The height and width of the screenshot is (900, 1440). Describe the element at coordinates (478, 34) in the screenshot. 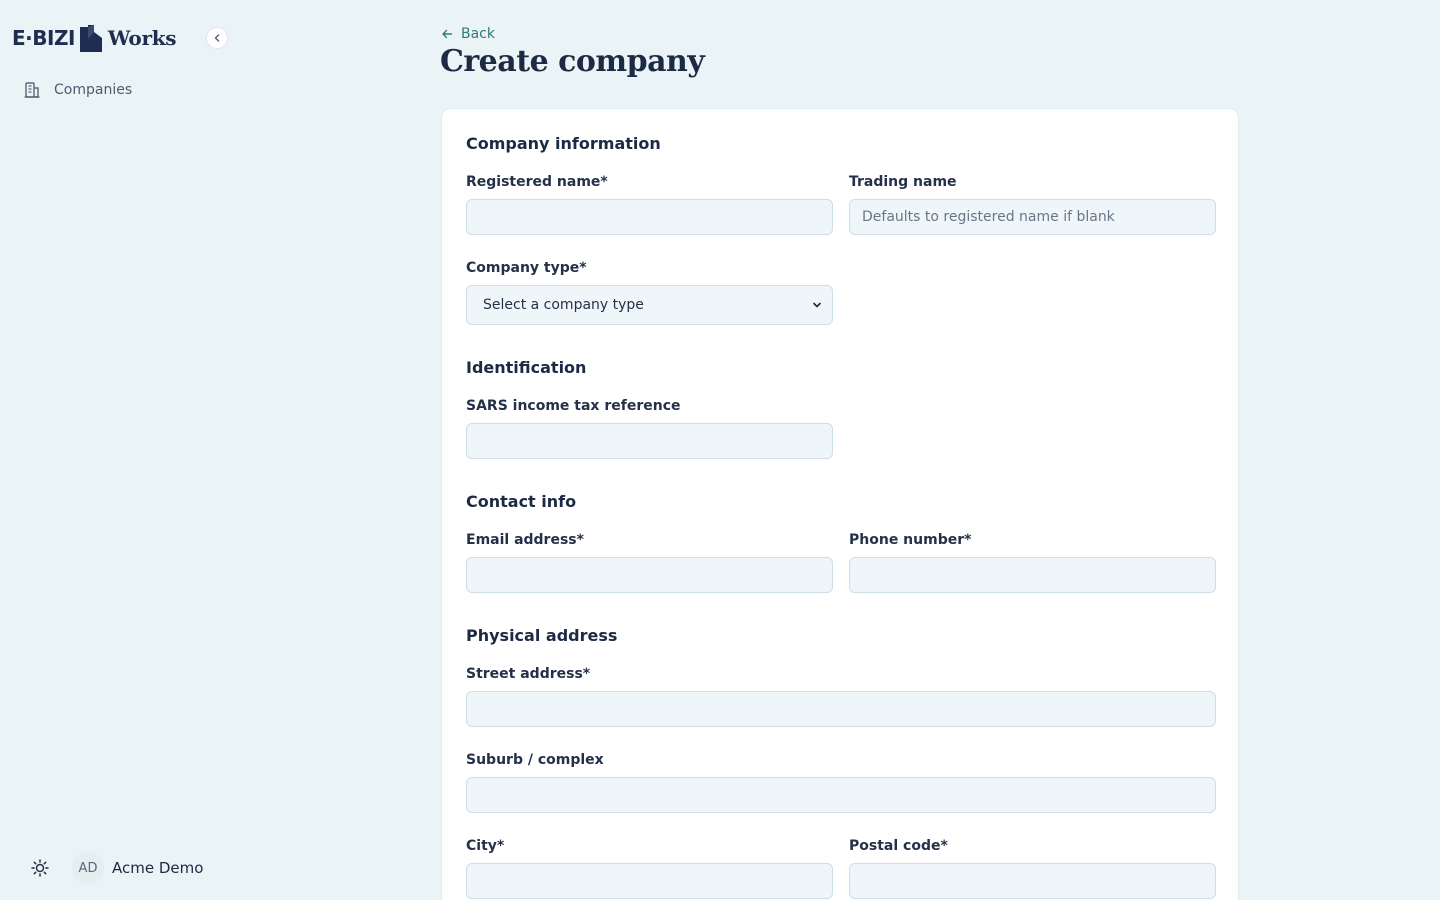

I see `back-link-label: Back` at that location.